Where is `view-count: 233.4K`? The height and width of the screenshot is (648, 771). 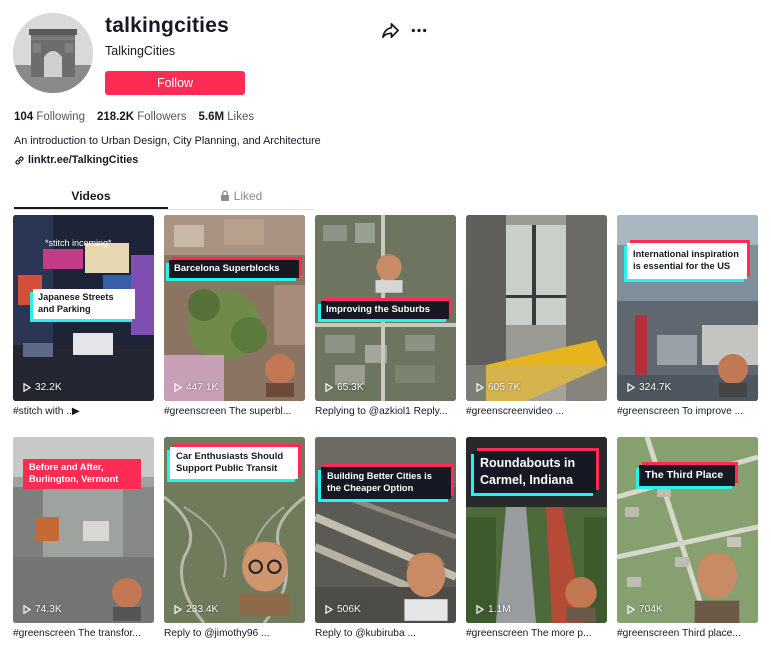
view-count: 233.4K is located at coordinates (196, 609).